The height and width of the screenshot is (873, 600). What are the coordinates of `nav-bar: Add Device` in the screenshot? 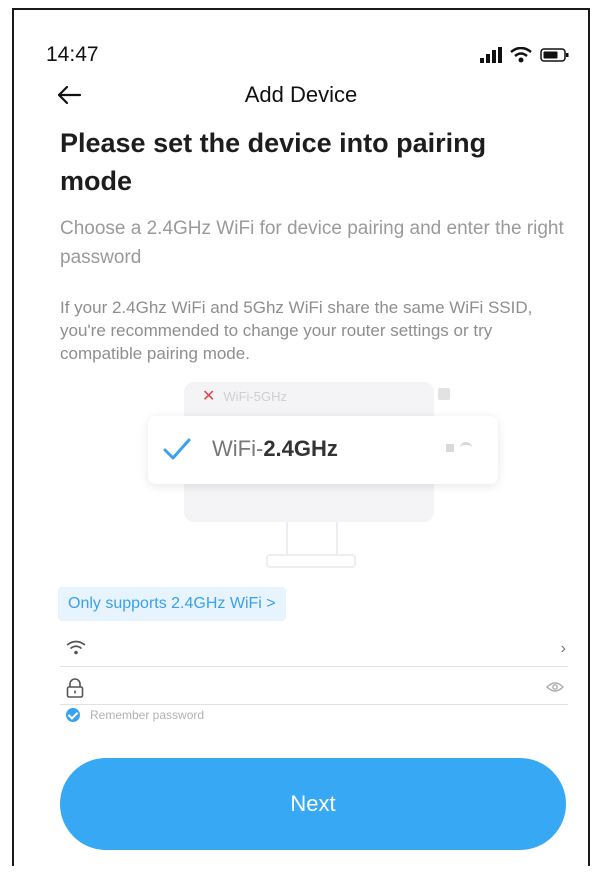 It's located at (301, 96).